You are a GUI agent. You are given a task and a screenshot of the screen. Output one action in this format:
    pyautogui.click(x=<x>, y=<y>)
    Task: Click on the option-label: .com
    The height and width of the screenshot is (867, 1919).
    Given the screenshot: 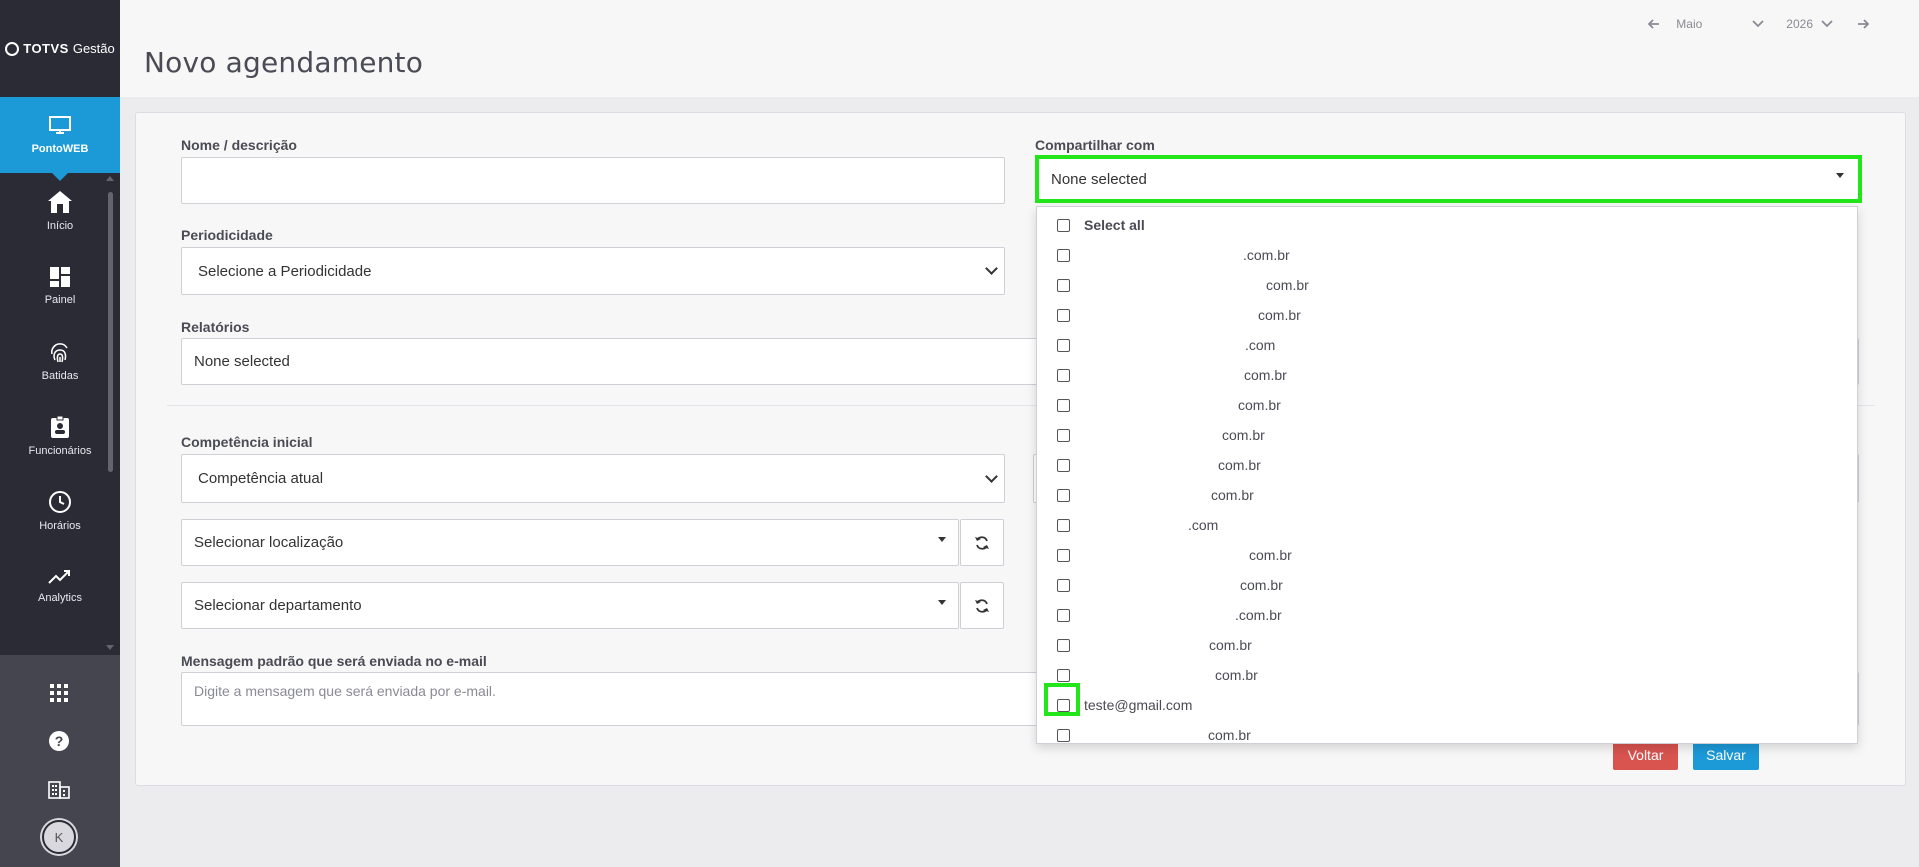 What is the action you would take?
    pyautogui.click(x=1260, y=345)
    